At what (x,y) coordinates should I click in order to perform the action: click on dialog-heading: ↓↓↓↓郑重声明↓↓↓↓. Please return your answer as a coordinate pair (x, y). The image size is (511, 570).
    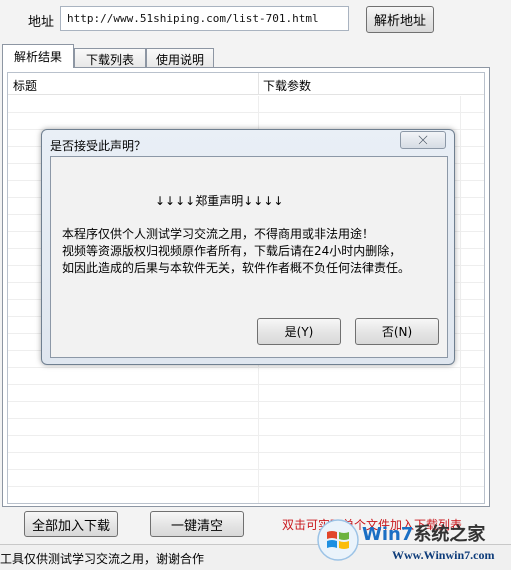
    Looking at the image, I should click on (219, 201).